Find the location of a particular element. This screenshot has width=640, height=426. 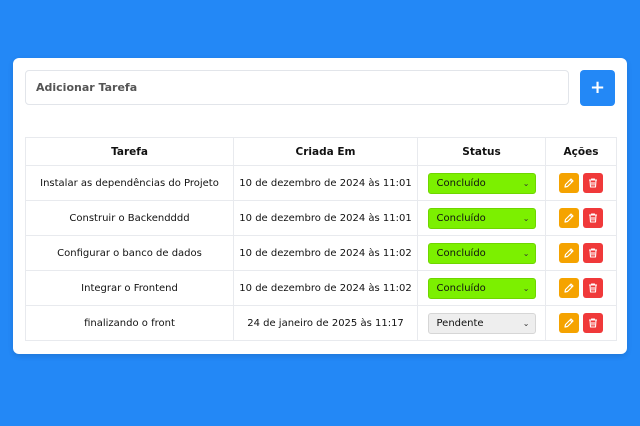

add-task-button: + is located at coordinates (597, 88).